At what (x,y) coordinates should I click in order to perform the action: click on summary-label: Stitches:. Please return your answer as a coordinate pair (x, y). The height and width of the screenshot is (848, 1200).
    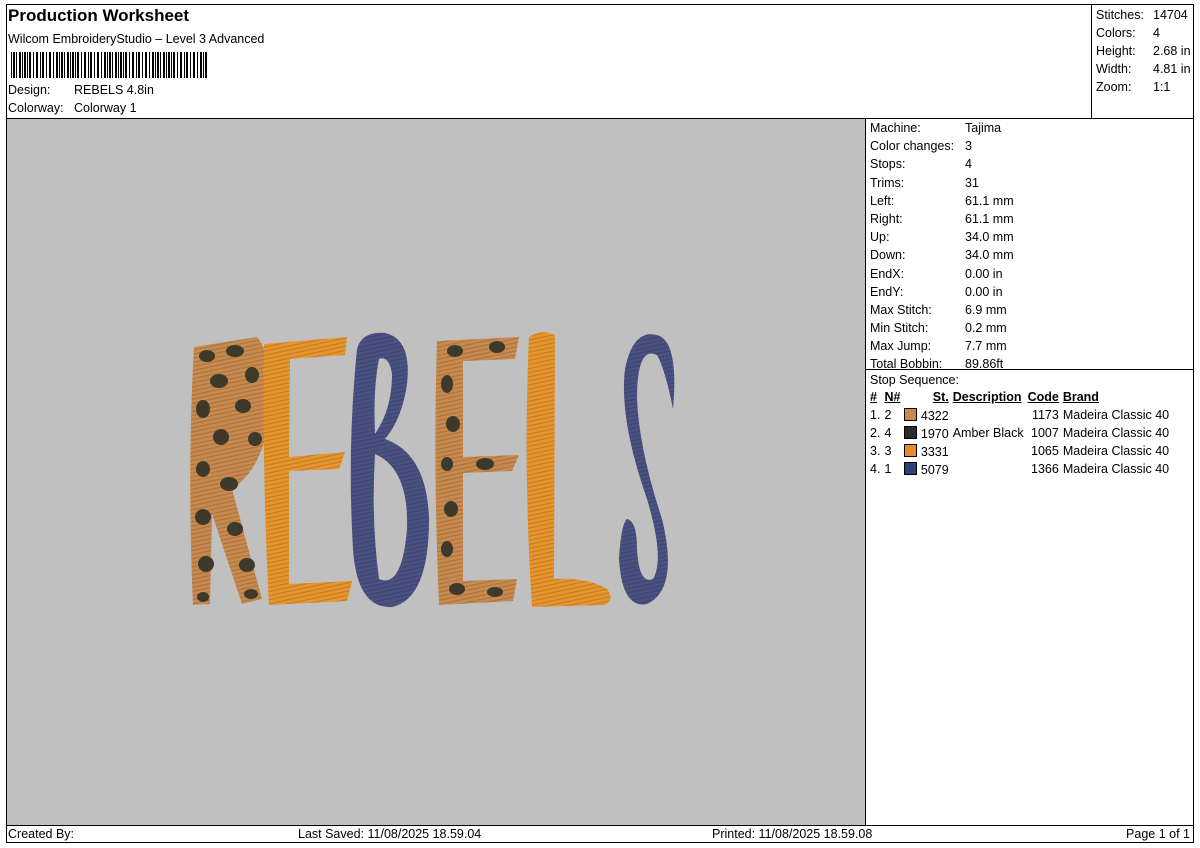
    Looking at the image, I should click on (1120, 15).